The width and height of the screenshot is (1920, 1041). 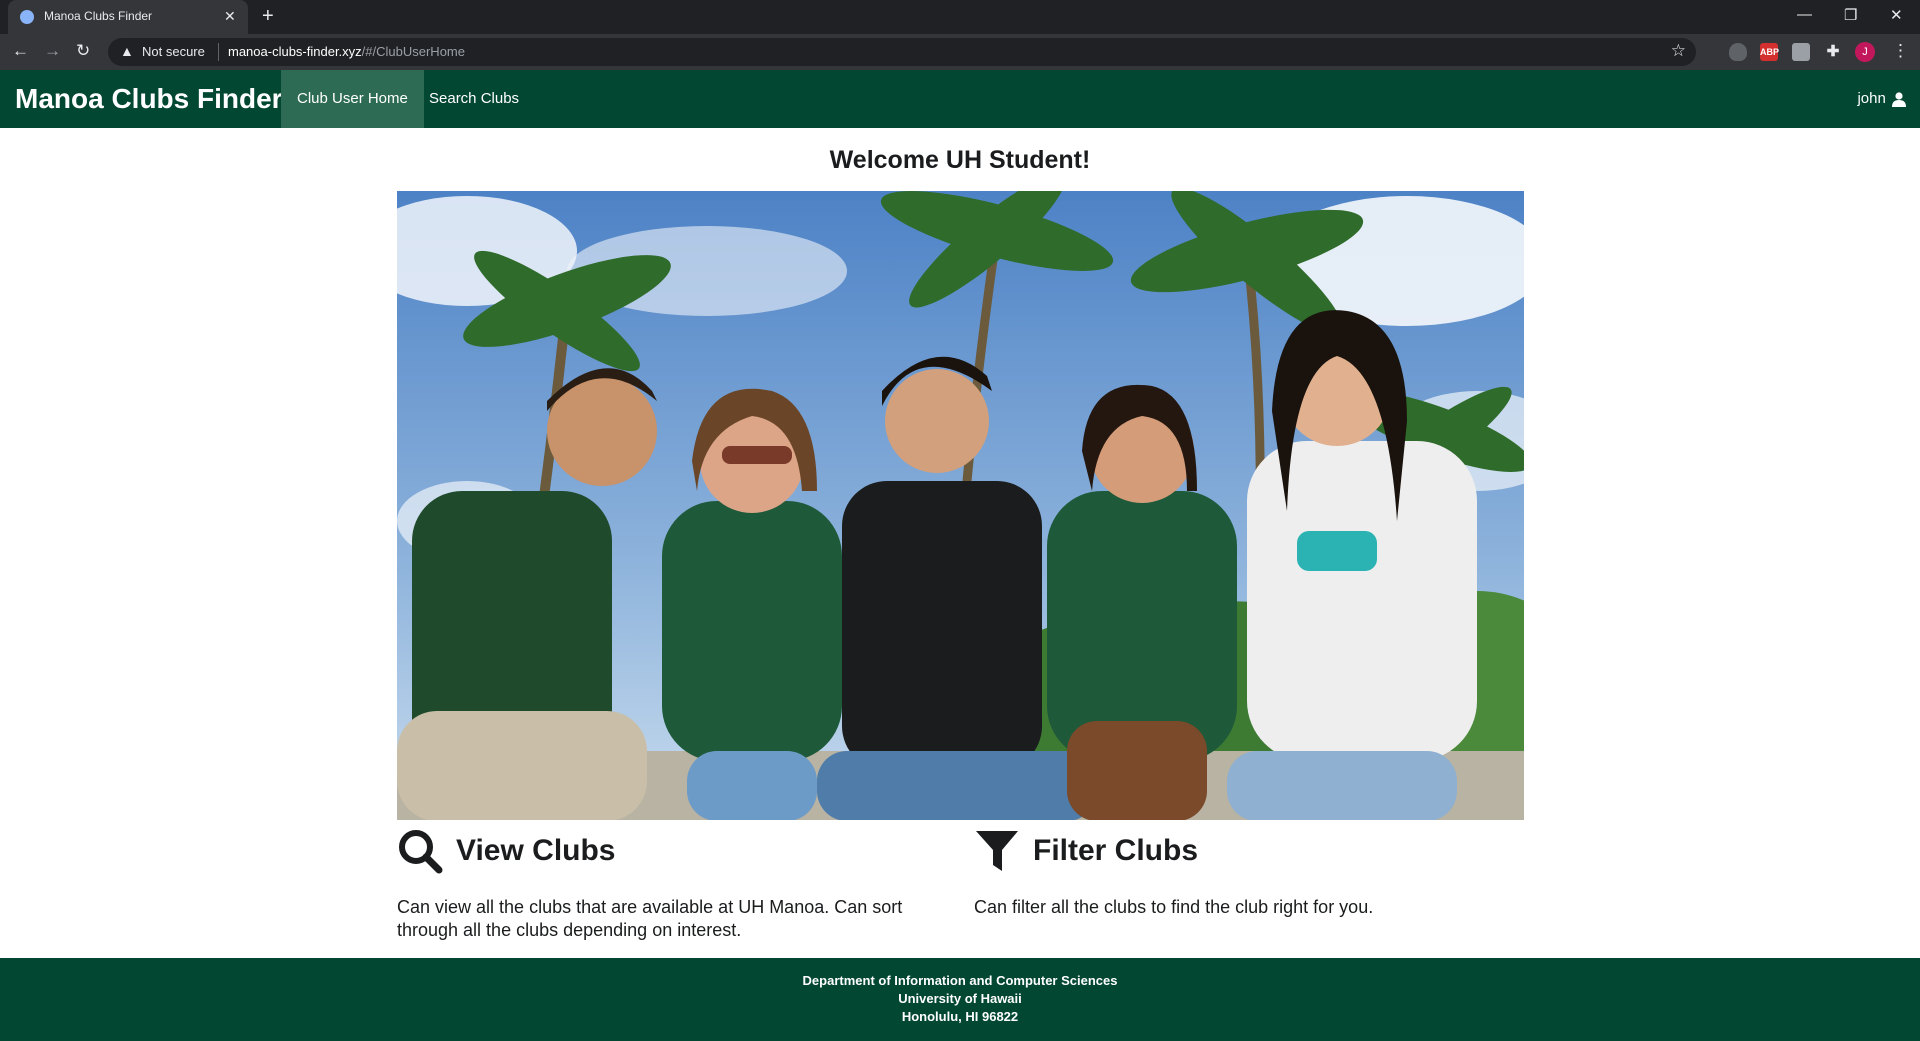 I want to click on feature-title: View Clubs, so click(x=536, y=850).